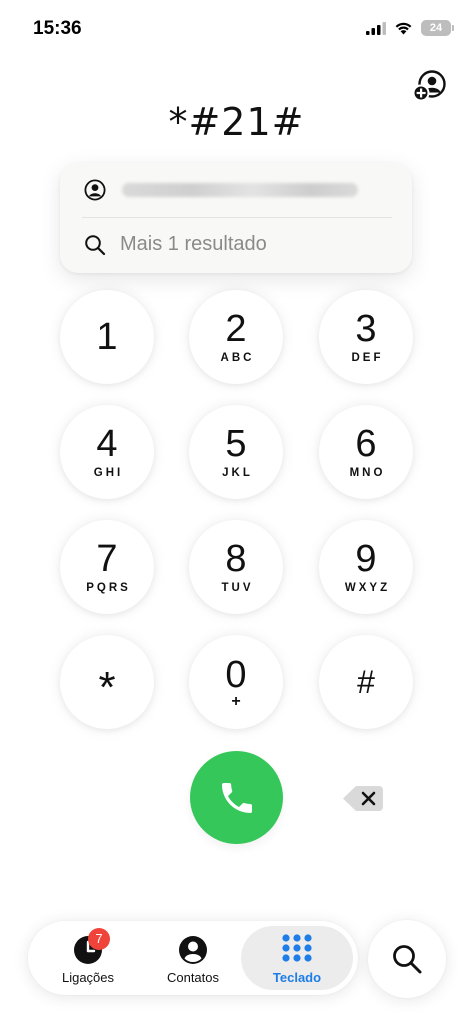 Image resolution: width=473 pixels, height=1024 pixels. I want to click on delete-button, so click(363, 798).